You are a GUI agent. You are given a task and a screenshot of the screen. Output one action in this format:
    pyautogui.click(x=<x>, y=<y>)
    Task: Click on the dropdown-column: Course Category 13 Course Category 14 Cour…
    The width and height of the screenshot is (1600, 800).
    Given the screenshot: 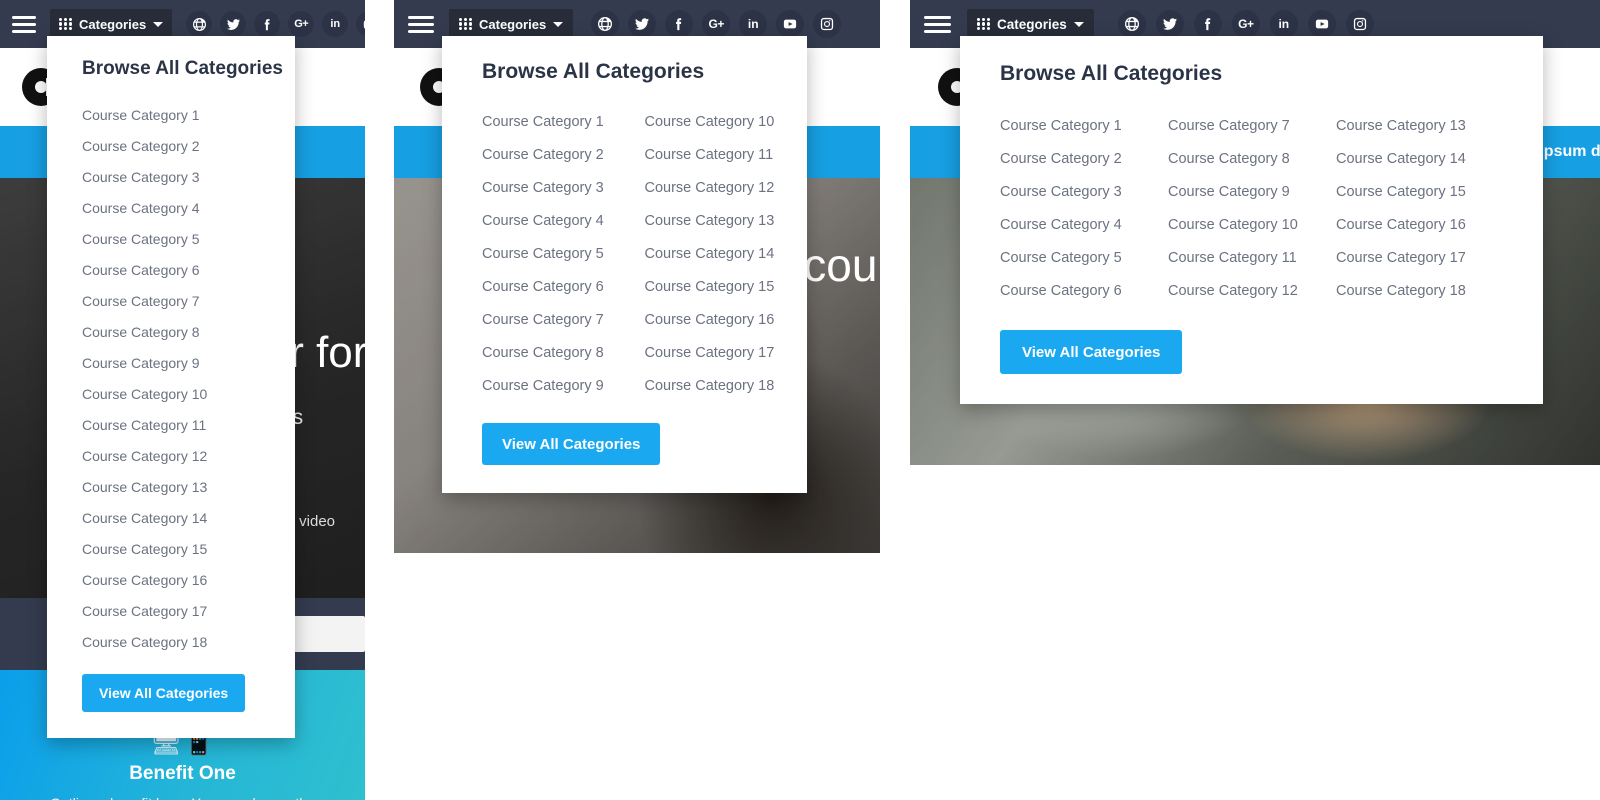 What is the action you would take?
    pyautogui.click(x=1420, y=209)
    